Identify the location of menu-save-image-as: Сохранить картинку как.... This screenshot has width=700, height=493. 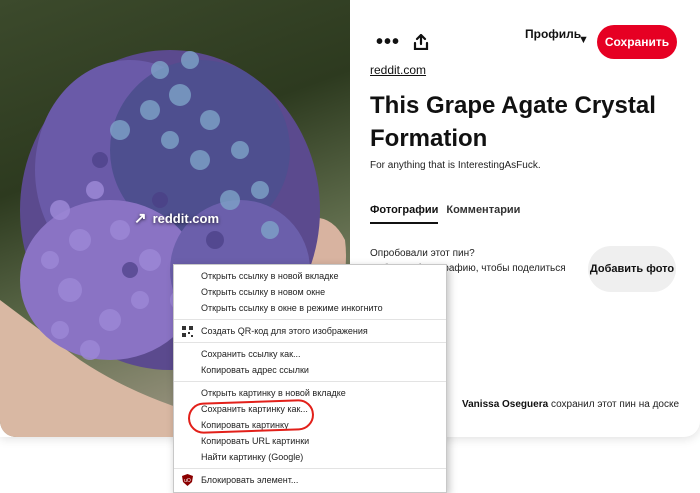
(310, 409).